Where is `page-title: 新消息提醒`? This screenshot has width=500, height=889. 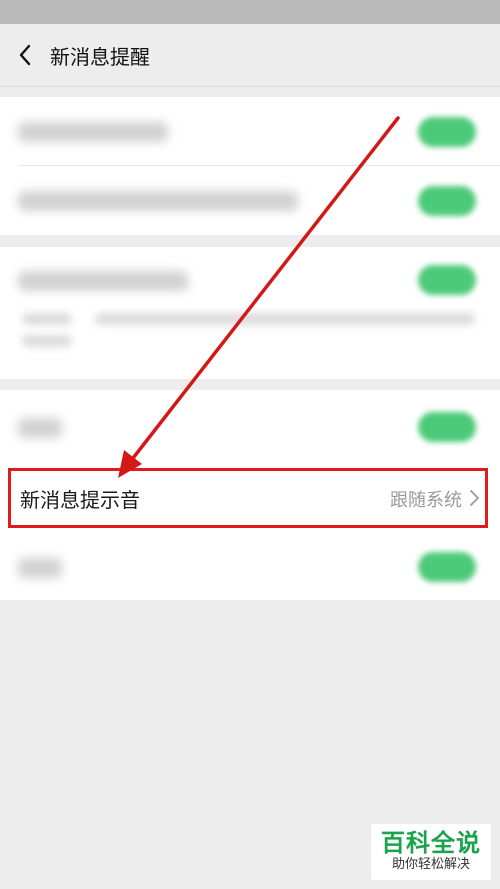
page-title: 新消息提醒 is located at coordinates (100, 56).